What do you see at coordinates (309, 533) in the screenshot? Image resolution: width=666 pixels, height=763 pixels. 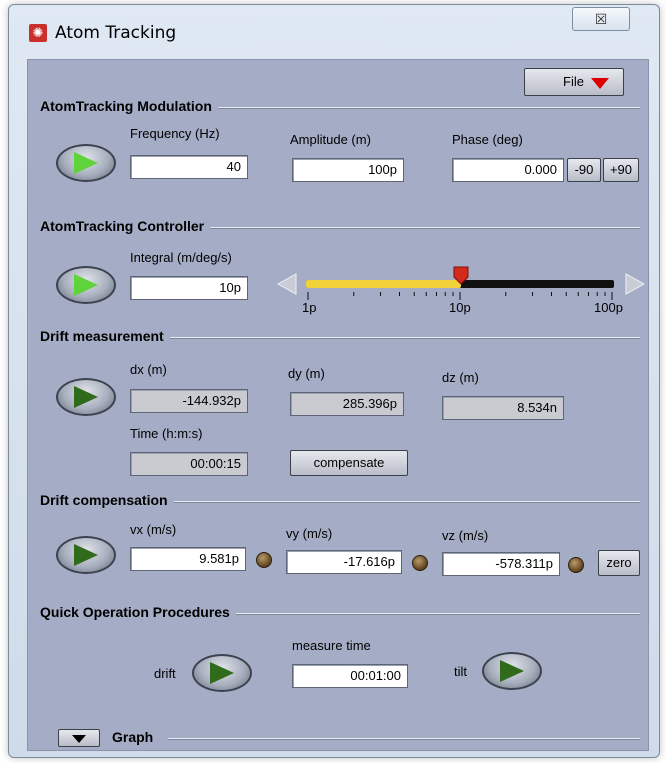 I see `vy-label: vy (m/s)` at bounding box center [309, 533].